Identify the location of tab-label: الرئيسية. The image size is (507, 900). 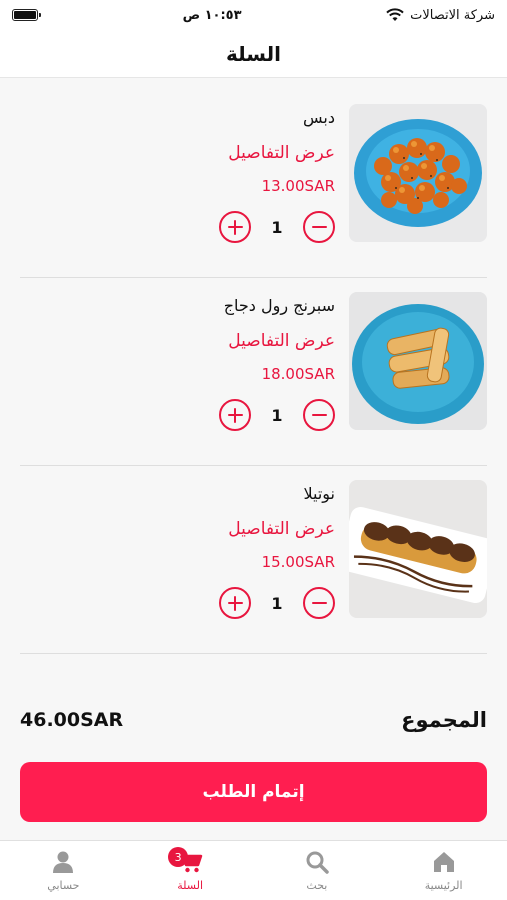
(443, 885).